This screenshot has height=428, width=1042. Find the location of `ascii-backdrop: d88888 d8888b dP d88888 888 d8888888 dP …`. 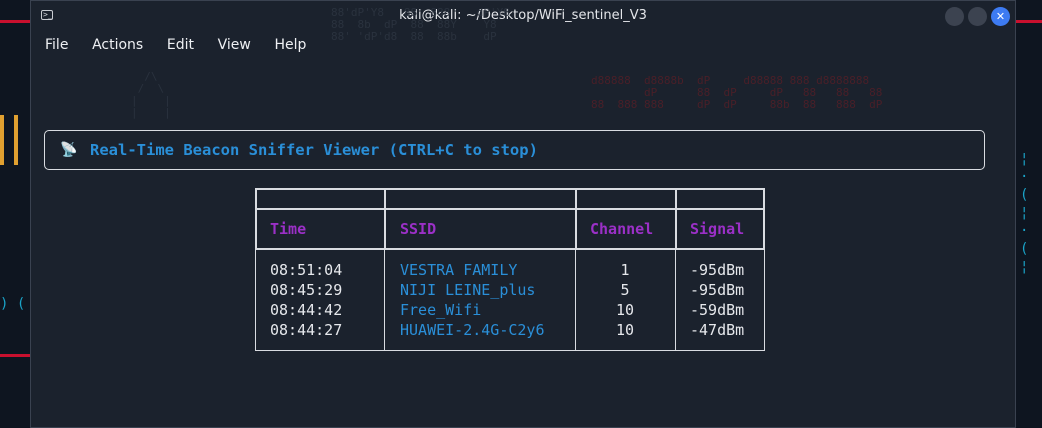

ascii-backdrop: d88888 d8888b dP d88888 888 d8888888 dP … is located at coordinates (737, 92).